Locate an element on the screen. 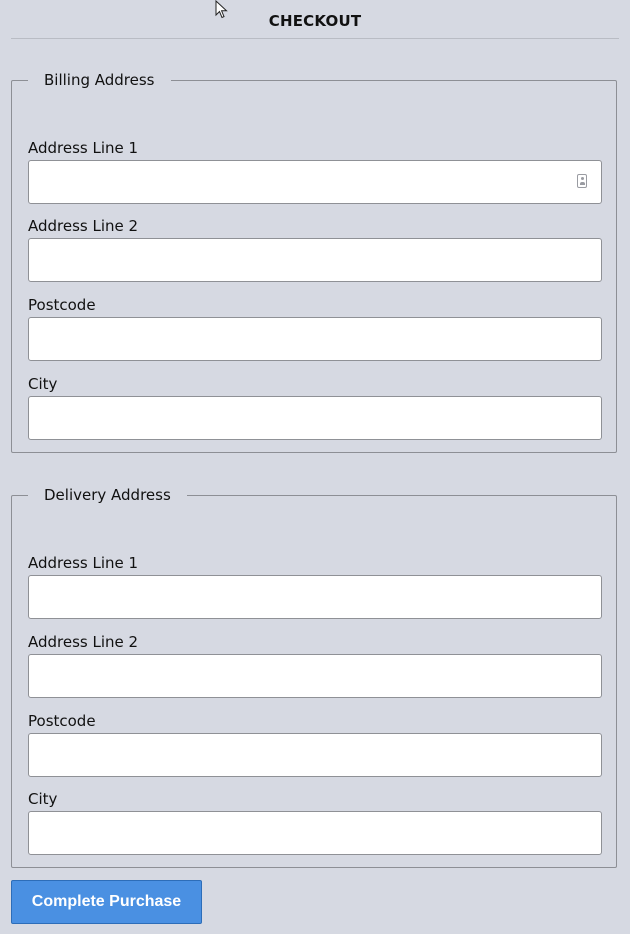 This screenshot has height=934, width=630. delivery-address-line-1-label: Address Line 1 is located at coordinates (83, 563).